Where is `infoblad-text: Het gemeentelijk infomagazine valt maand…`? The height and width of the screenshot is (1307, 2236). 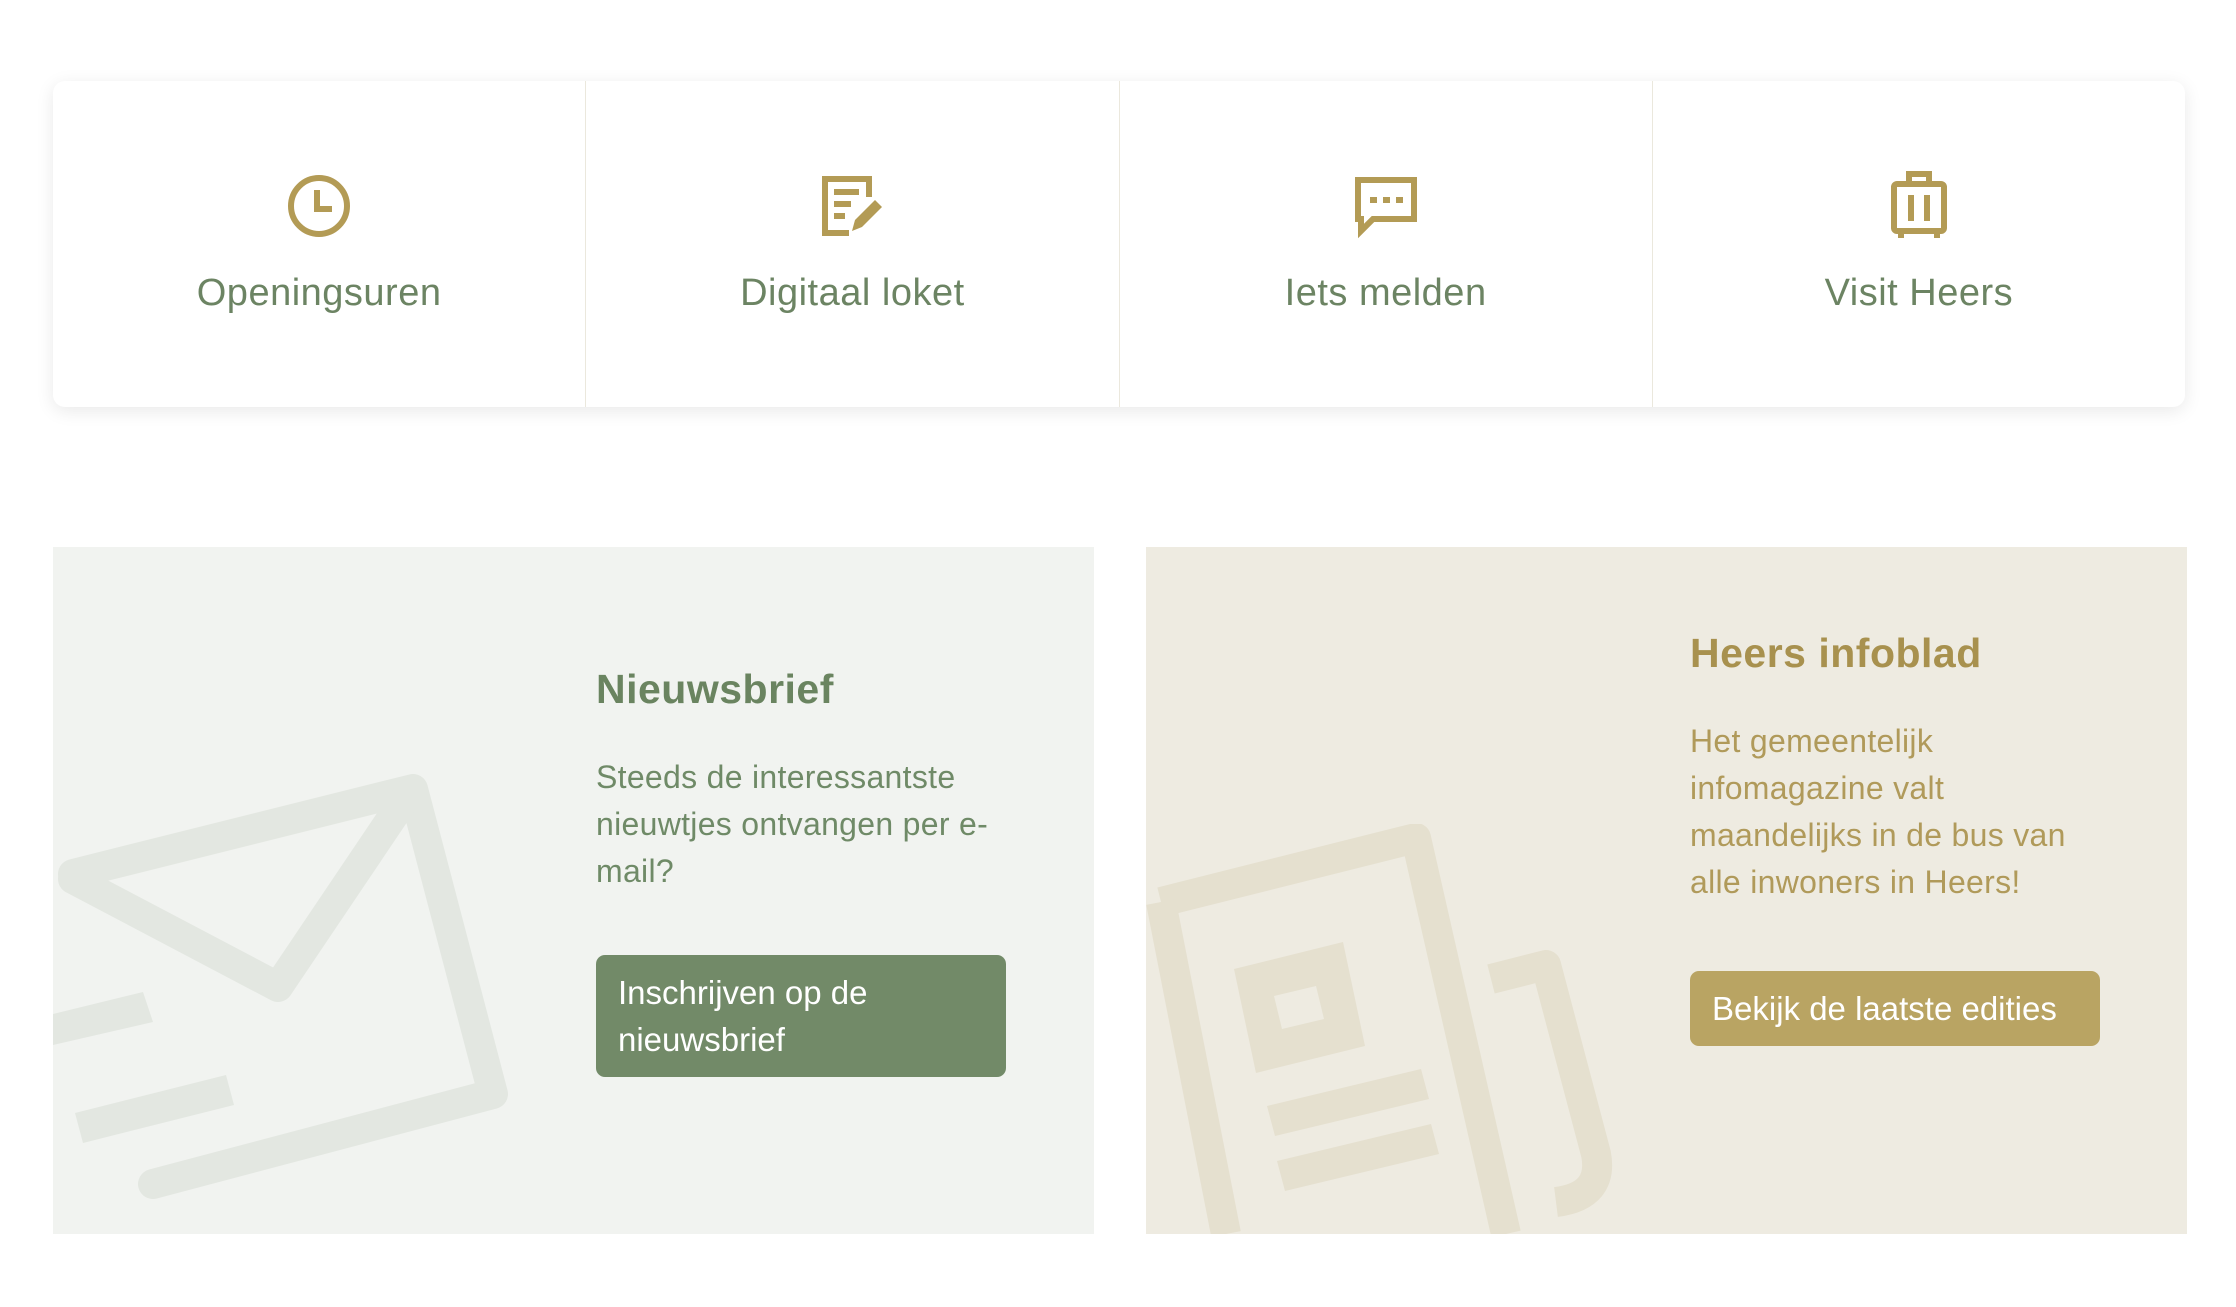
infoblad-text: Het gemeentelijk infomagazine valt maand… is located at coordinates (1878, 811).